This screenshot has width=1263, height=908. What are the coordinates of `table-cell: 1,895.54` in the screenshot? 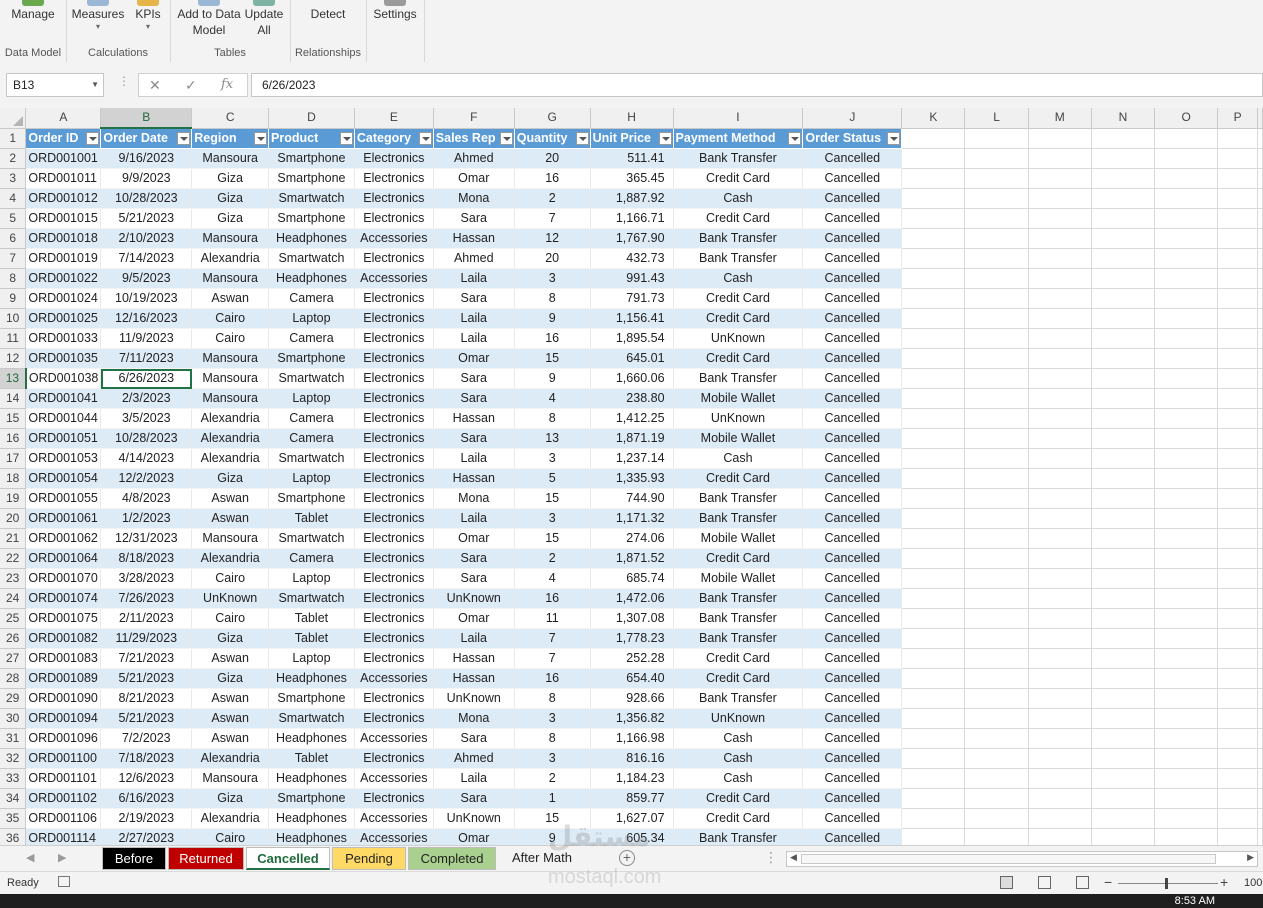 It's located at (632, 338).